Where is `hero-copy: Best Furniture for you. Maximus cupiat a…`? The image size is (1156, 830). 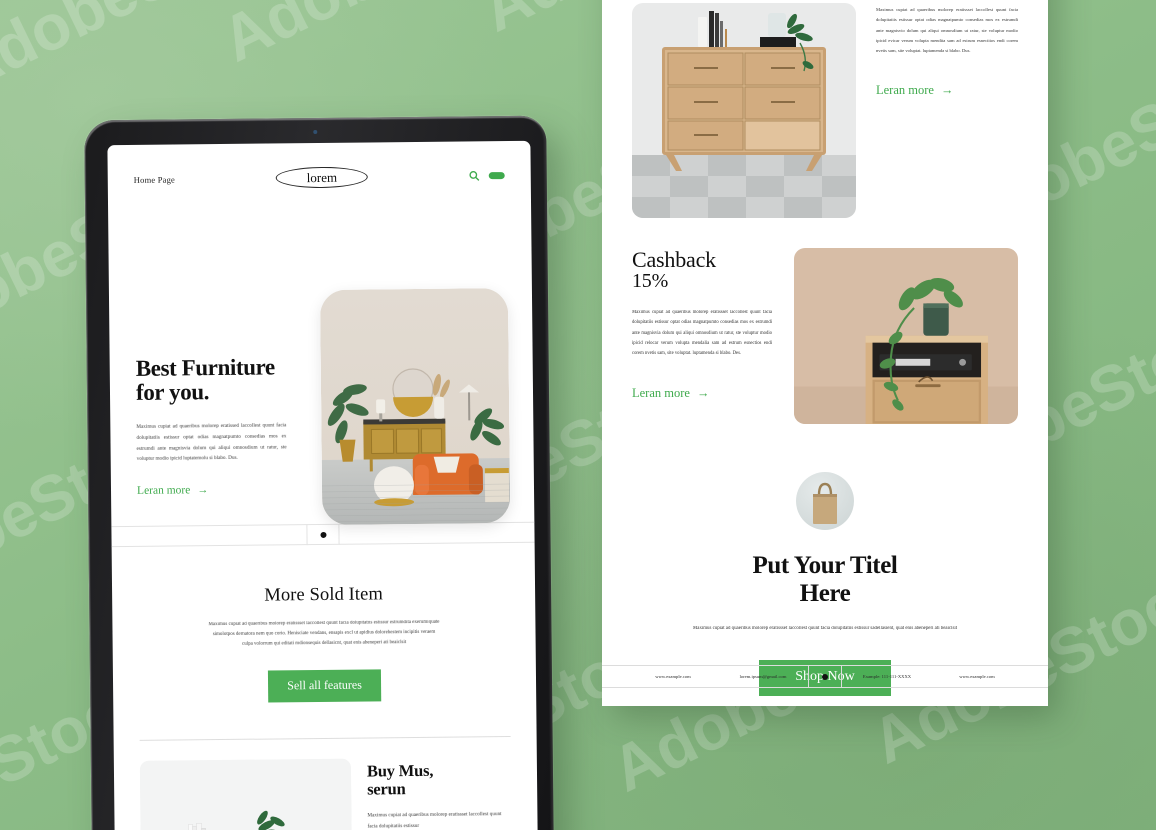 hero-copy: Best Furniture for you. Maximus cupiat a… is located at coordinates (224, 426).